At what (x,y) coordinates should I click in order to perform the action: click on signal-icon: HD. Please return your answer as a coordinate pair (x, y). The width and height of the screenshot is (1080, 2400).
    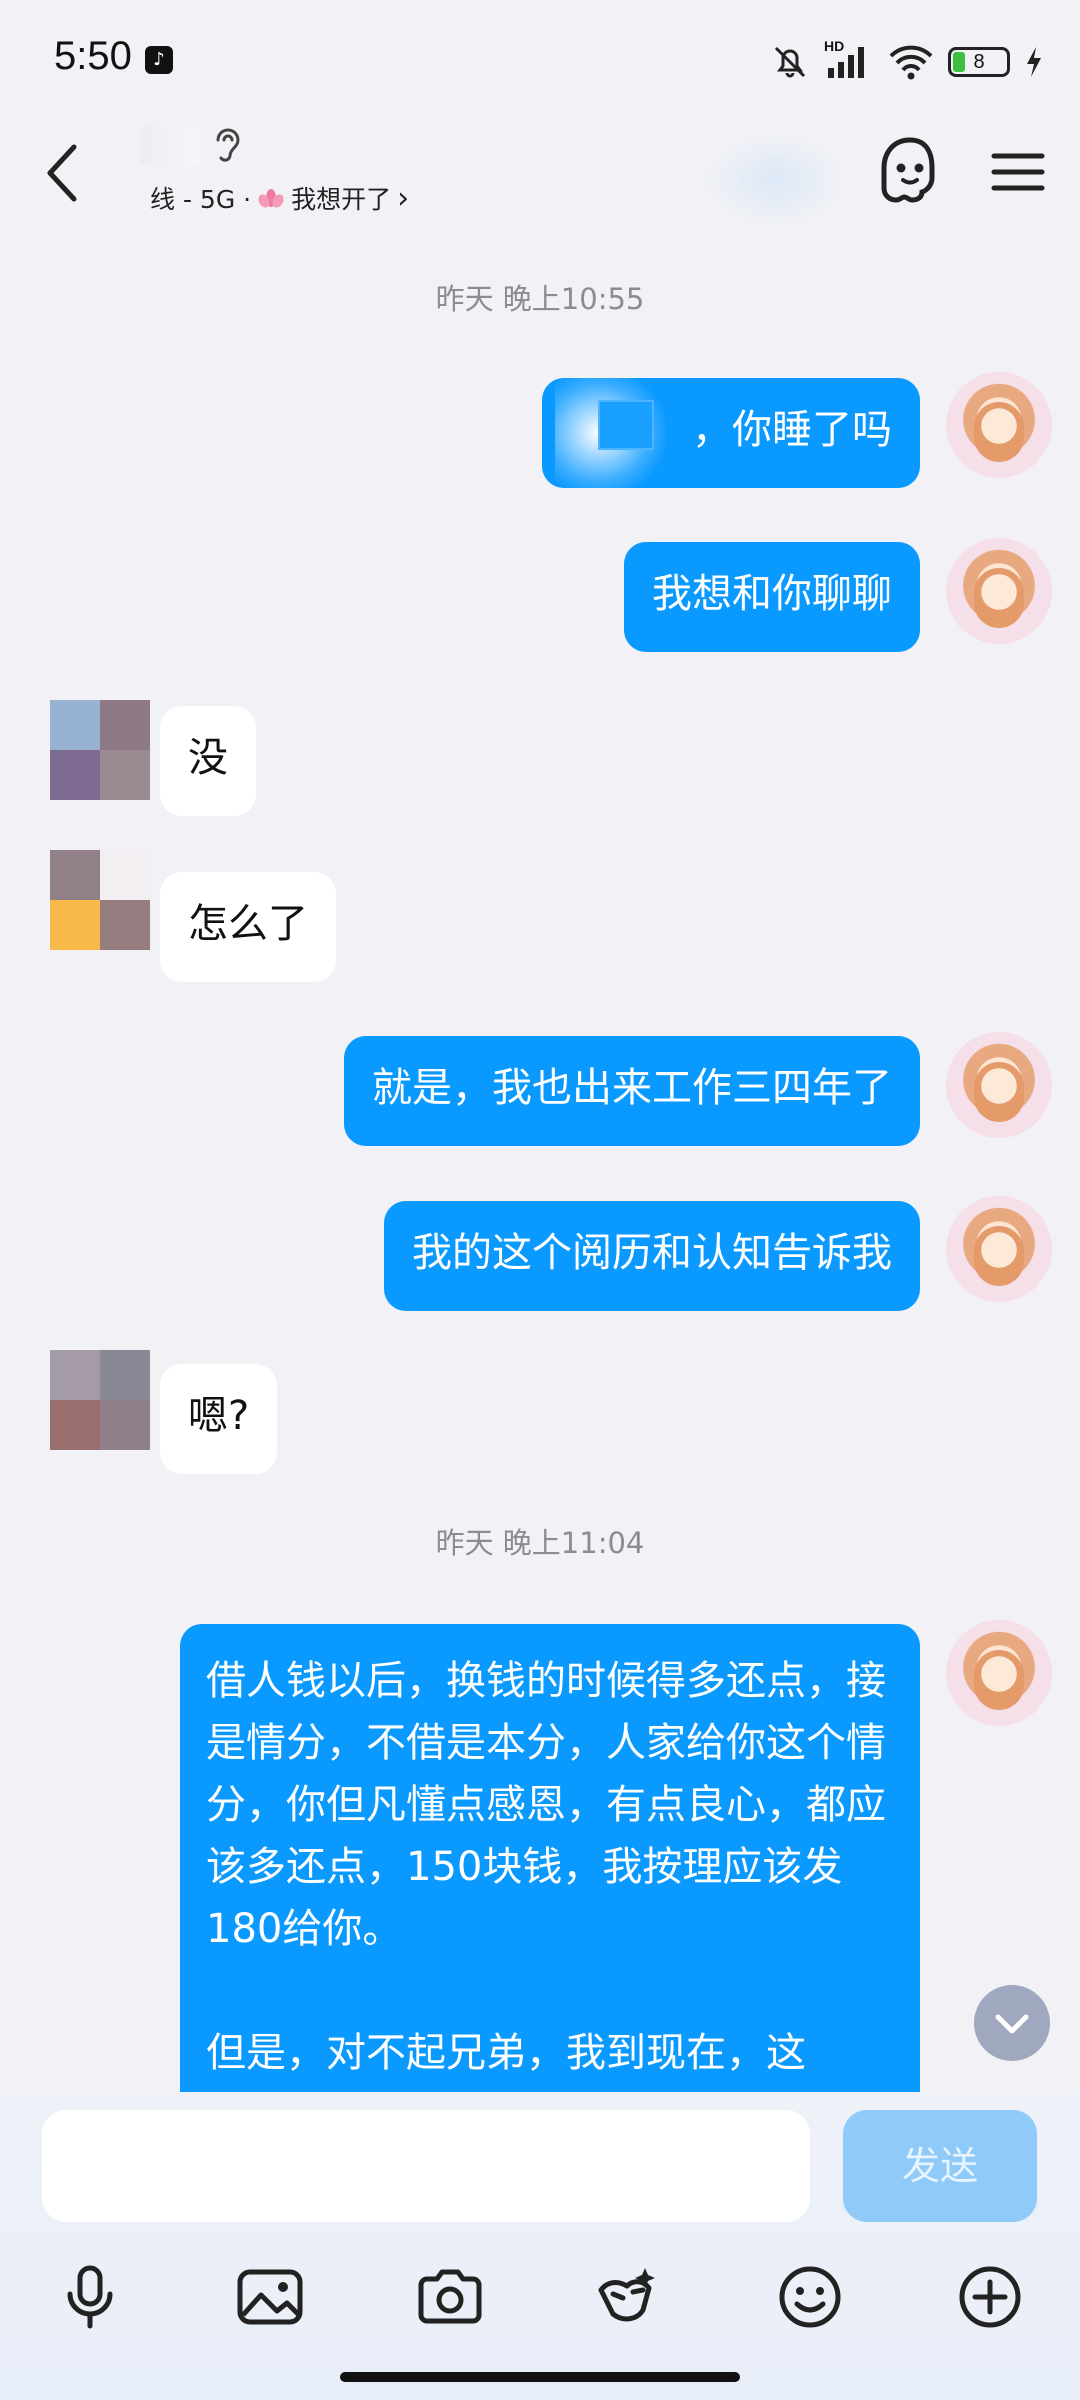
    Looking at the image, I should click on (849, 60).